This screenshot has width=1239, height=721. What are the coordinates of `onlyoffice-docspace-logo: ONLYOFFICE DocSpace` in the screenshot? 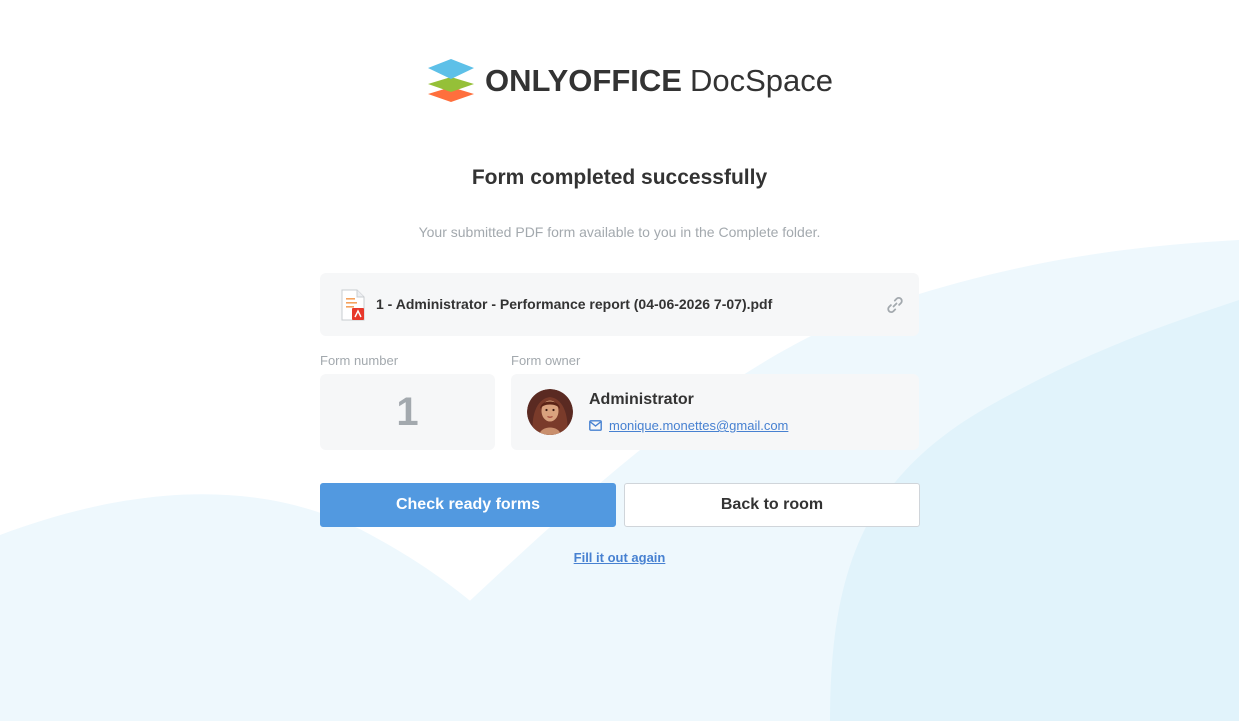 It's located at (629, 81).